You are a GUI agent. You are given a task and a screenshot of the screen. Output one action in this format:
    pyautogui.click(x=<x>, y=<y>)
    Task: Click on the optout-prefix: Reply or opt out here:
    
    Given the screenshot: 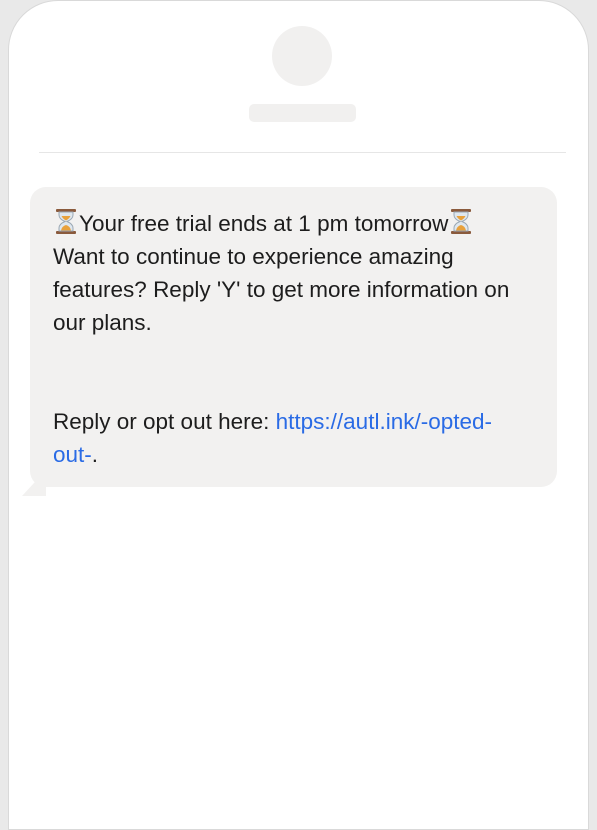 What is the action you would take?
    pyautogui.click(x=164, y=421)
    